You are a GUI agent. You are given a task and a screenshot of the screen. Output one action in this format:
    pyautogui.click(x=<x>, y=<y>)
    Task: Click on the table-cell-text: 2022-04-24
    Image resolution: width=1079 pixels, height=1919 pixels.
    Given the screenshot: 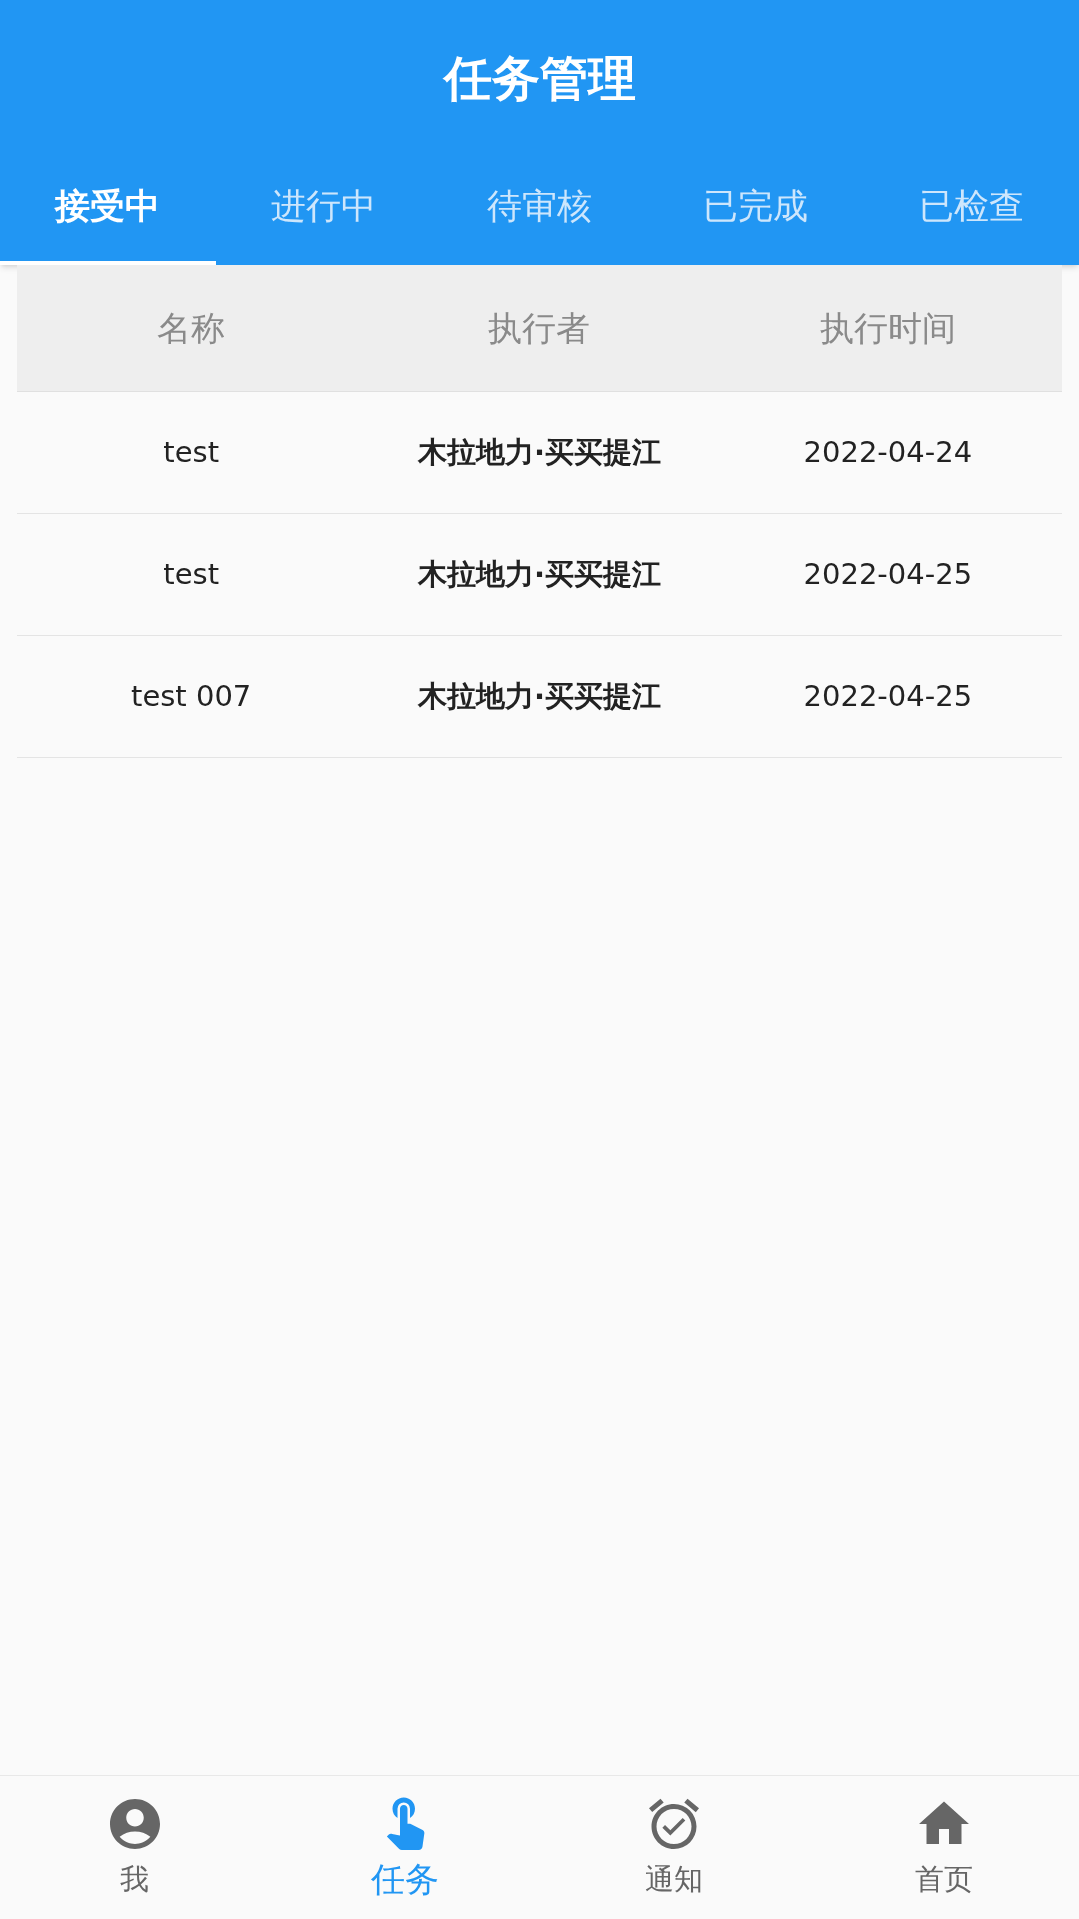 What is the action you would take?
    pyautogui.click(x=888, y=452)
    